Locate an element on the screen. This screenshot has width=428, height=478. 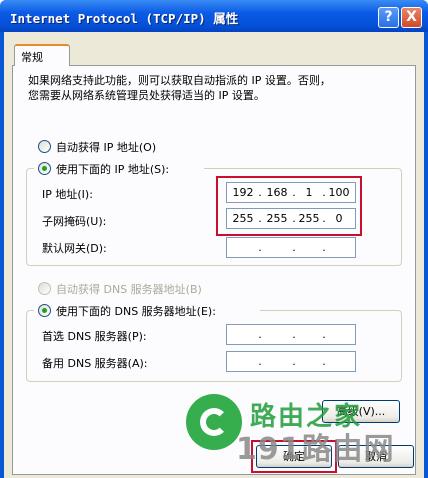
radio-manual-ip is located at coordinates (44, 168).